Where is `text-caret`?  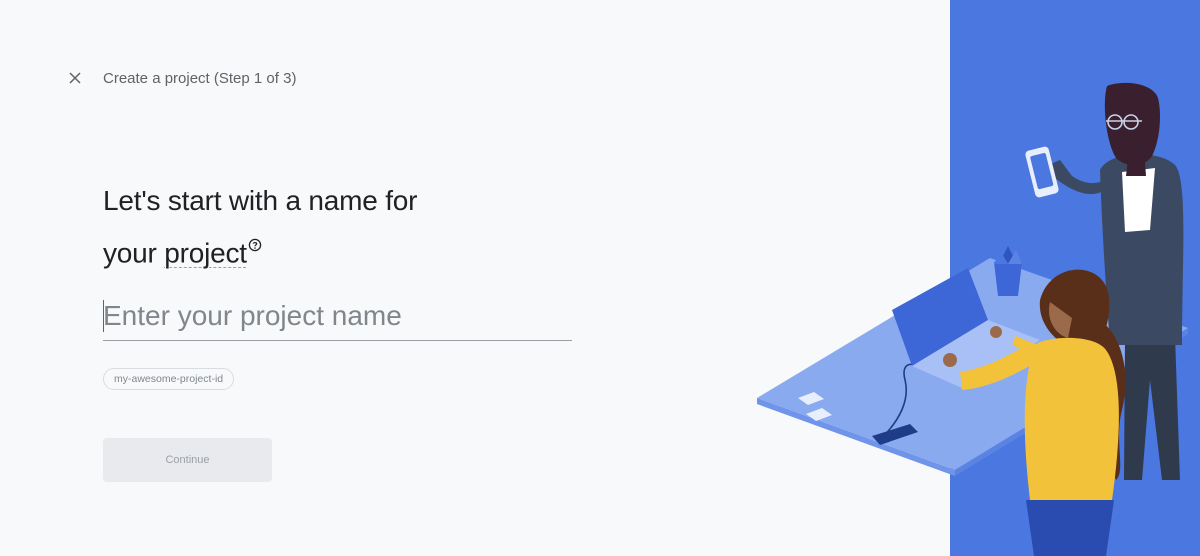 text-caret is located at coordinates (103, 316).